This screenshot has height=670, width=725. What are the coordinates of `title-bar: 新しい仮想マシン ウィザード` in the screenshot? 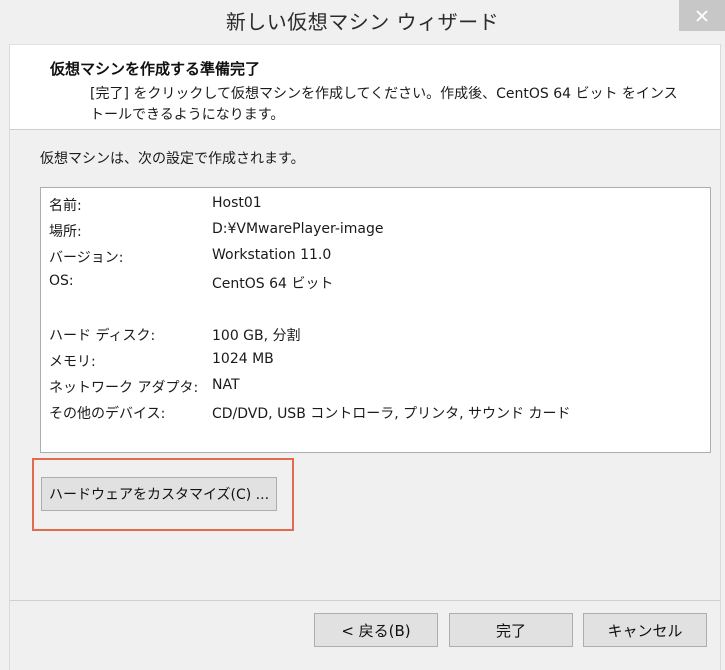 It's located at (362, 21).